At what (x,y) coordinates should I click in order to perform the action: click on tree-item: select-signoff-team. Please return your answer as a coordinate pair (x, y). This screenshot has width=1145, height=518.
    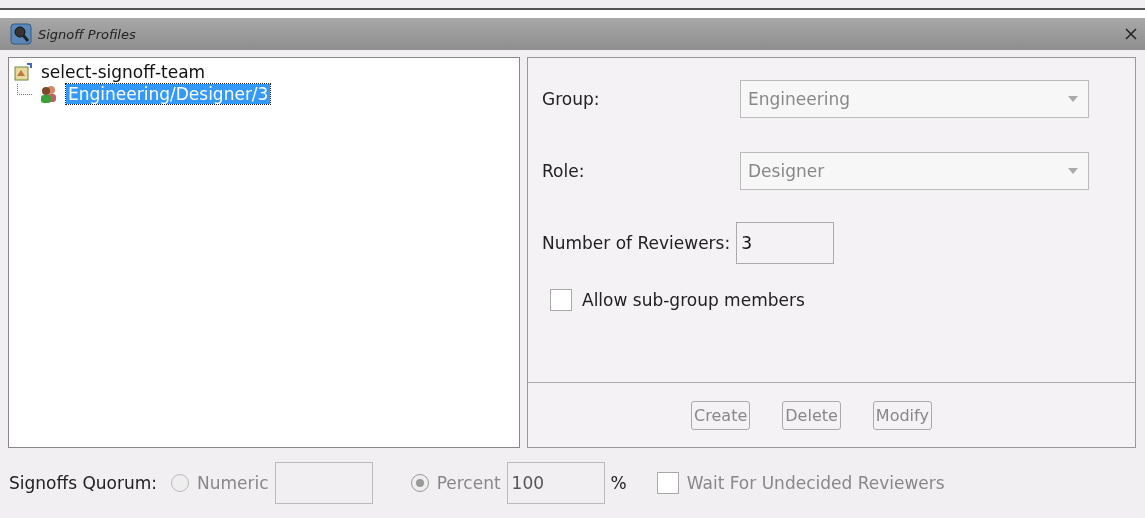
    Looking at the image, I should click on (123, 72).